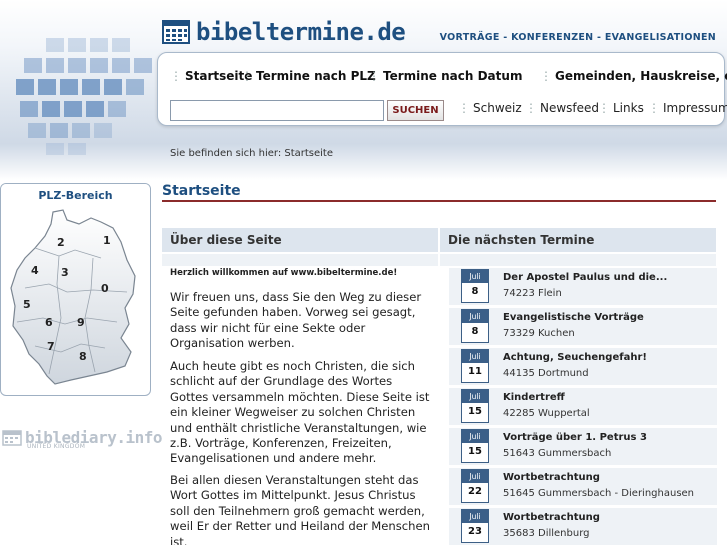 The height and width of the screenshot is (545, 727). What do you see at coordinates (557, 453) in the screenshot?
I see `event-place: 51643 Gummersbach` at bounding box center [557, 453].